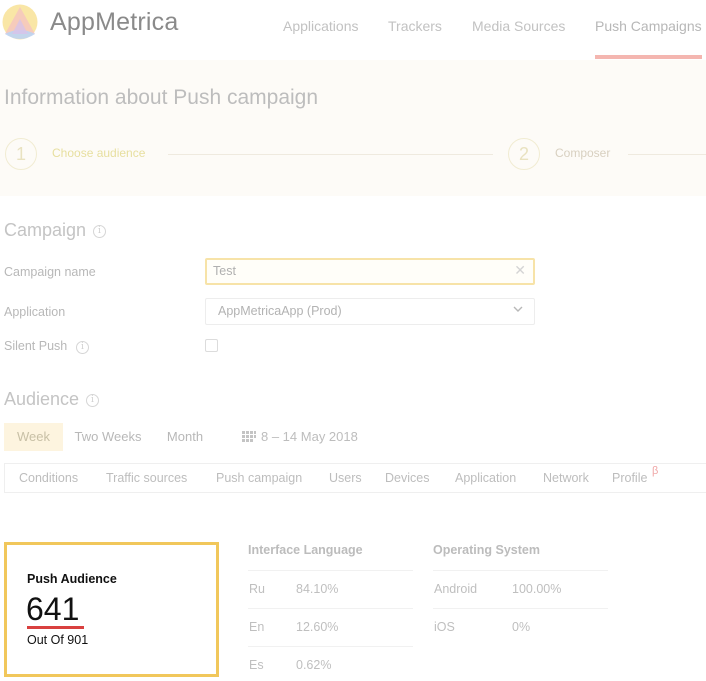  What do you see at coordinates (92, 400) in the screenshot?
I see `audience-info-icon: i` at bounding box center [92, 400].